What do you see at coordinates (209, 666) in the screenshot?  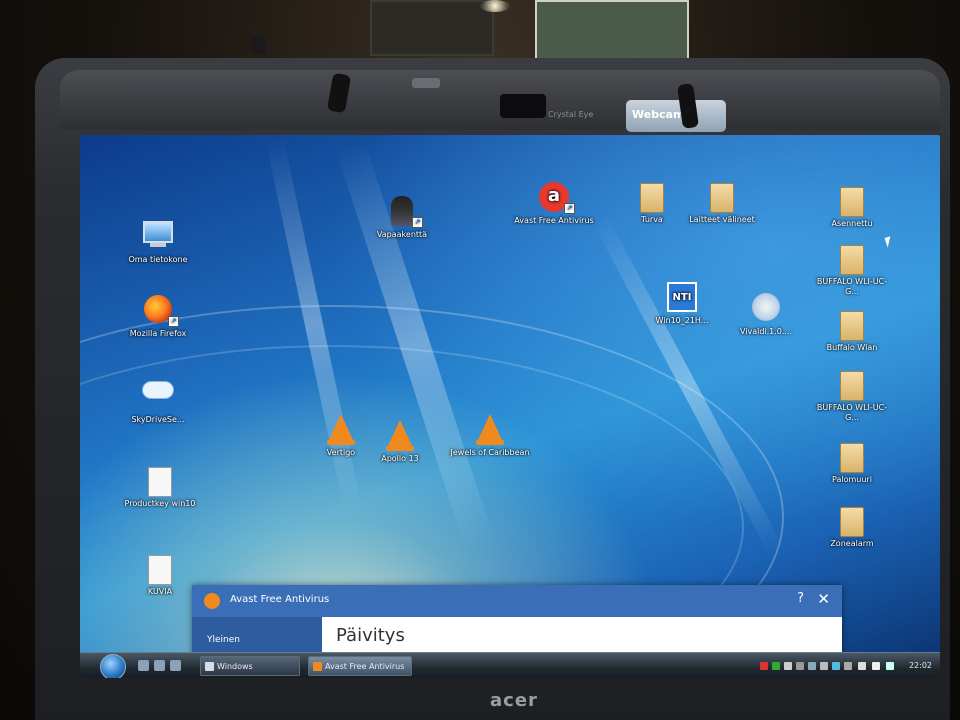 I see `task-manager-icon` at bounding box center [209, 666].